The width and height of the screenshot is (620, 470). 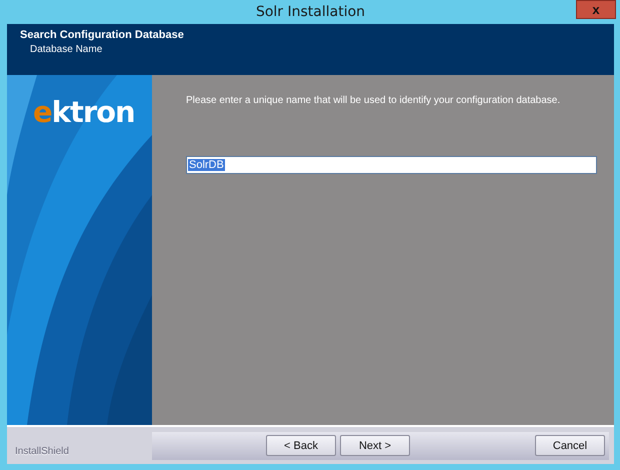 I want to click on page-title: Search Configuration Database, so click(x=102, y=35).